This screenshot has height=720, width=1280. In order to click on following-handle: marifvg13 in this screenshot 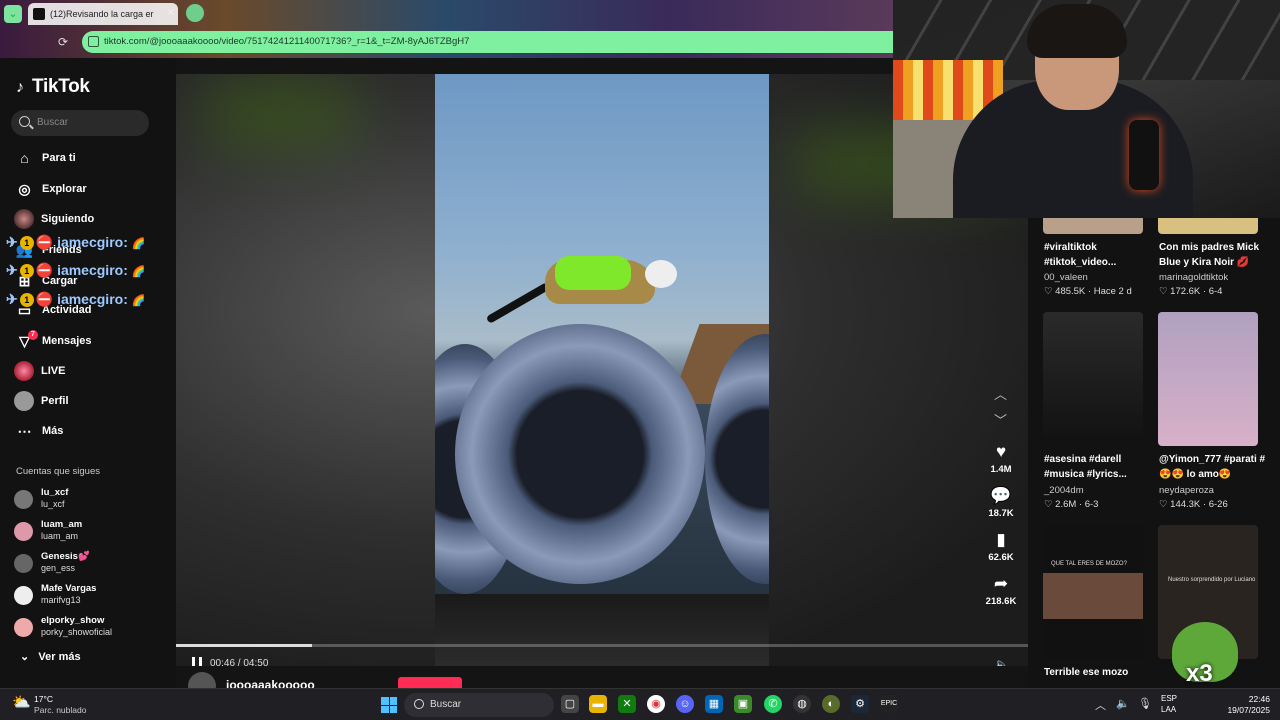, I will do `click(61, 600)`.